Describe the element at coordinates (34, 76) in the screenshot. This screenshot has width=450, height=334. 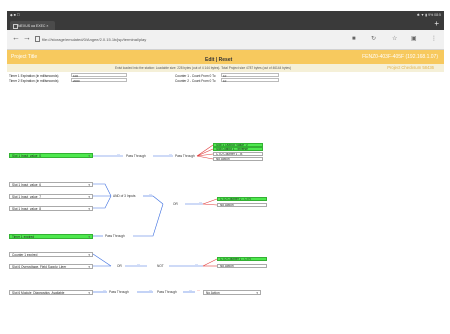
I see `timer1-label: Timer 1 Expiration (in milliseconds)` at that location.